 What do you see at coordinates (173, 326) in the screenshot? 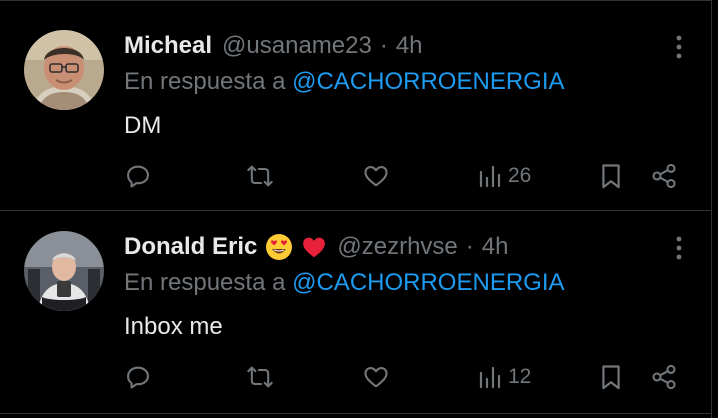
I see `tweet-text: Inbox me` at bounding box center [173, 326].